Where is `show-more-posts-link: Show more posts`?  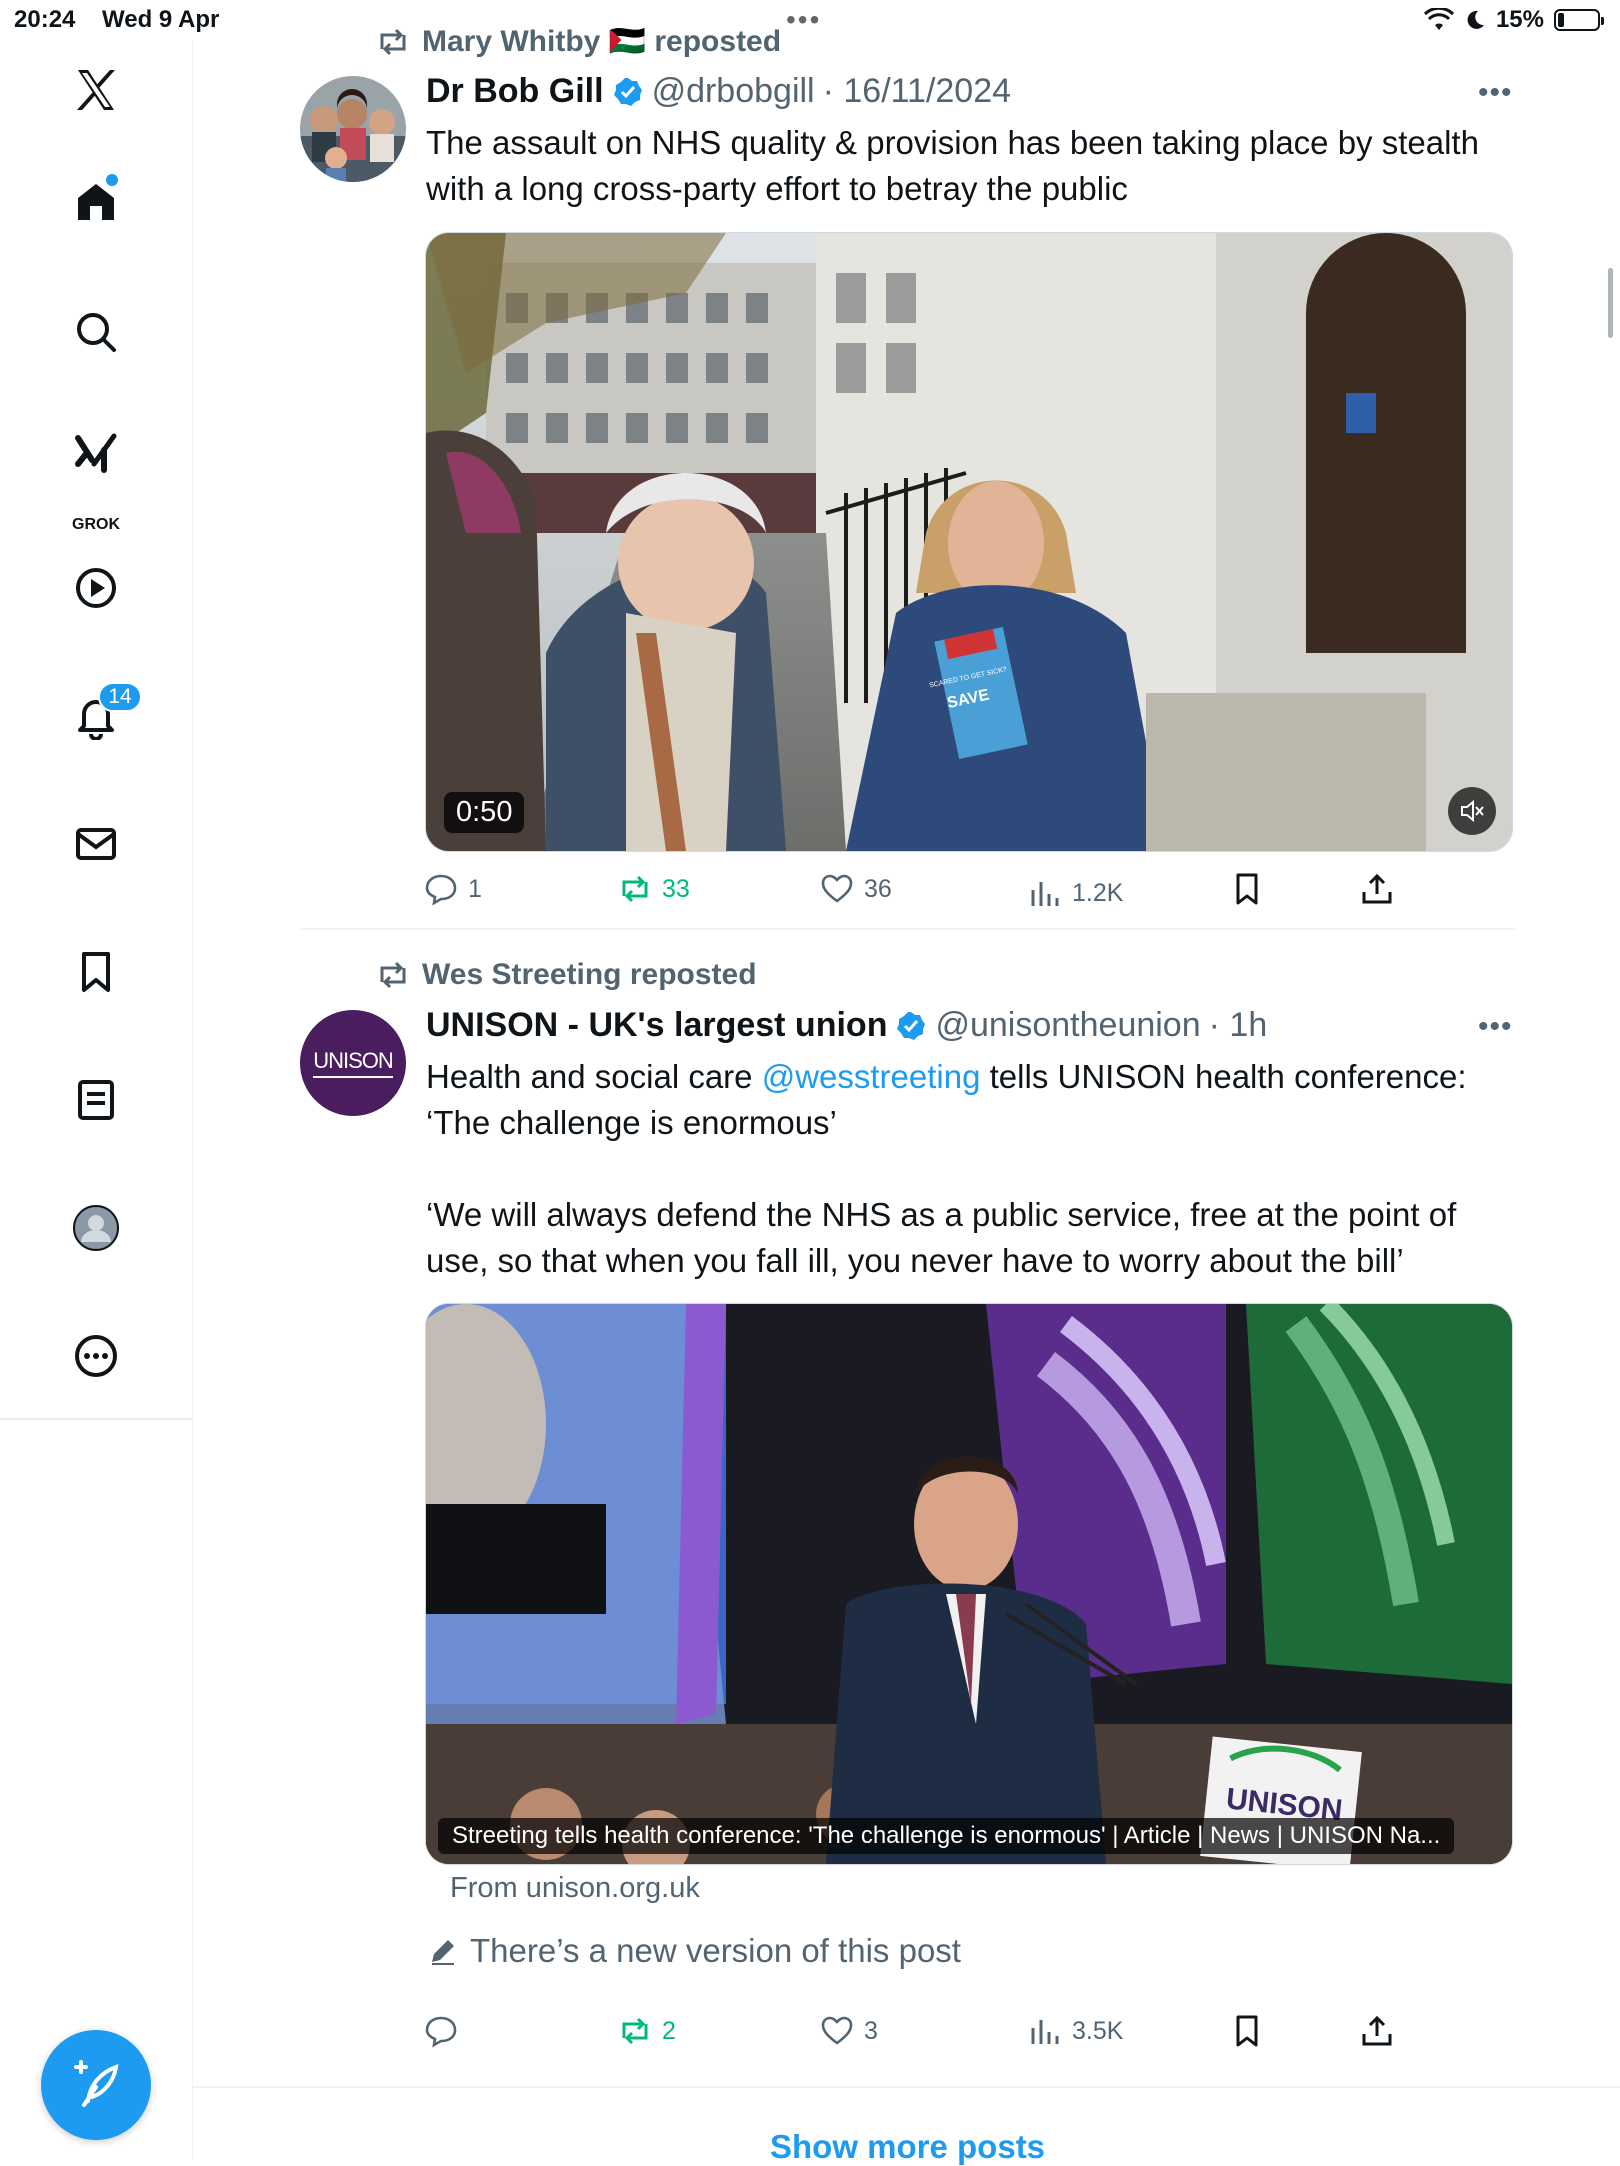 show-more-posts-link: Show more posts is located at coordinates (907, 2147).